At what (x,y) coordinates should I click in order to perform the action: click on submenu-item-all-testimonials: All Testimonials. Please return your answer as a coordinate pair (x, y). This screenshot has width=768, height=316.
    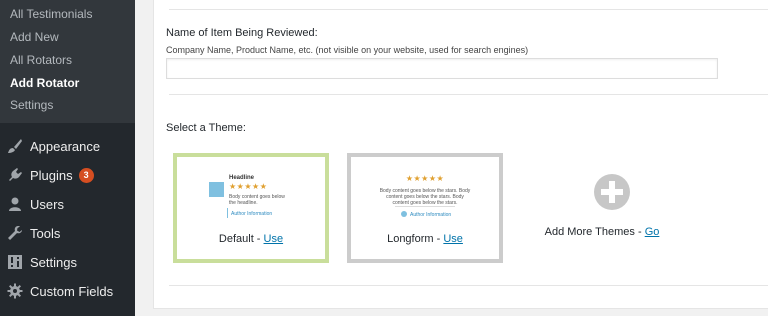
    Looking at the image, I should click on (51, 14).